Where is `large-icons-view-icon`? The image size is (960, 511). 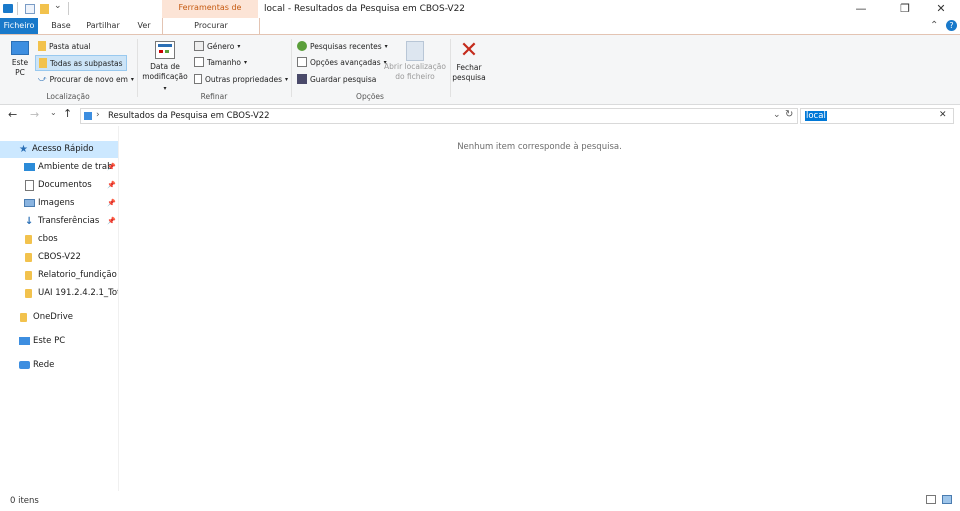 large-icons-view-icon is located at coordinates (947, 499).